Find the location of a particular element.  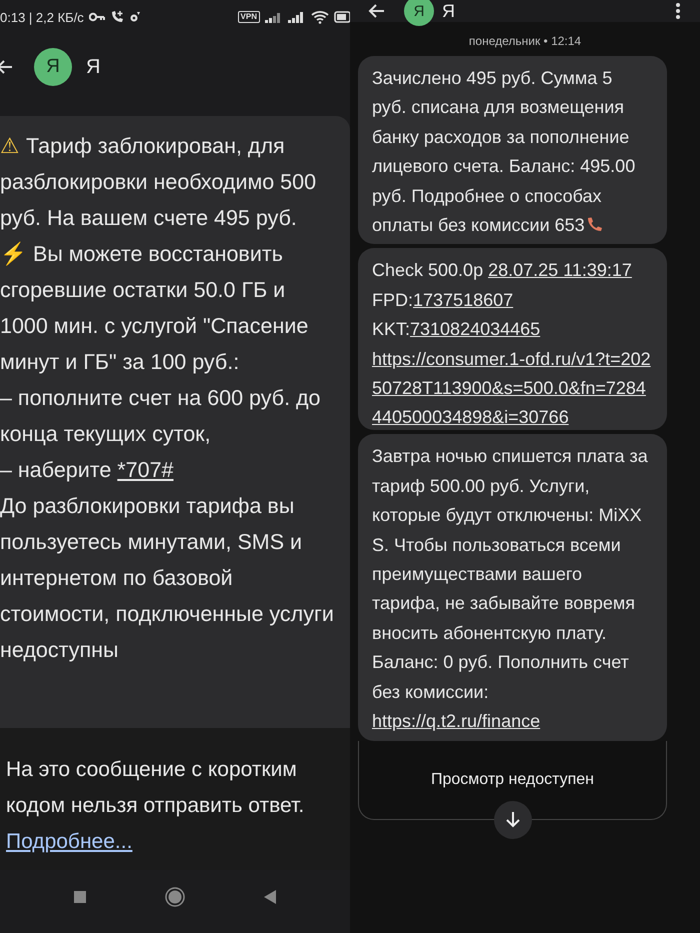

key-icon is located at coordinates (96, 17).